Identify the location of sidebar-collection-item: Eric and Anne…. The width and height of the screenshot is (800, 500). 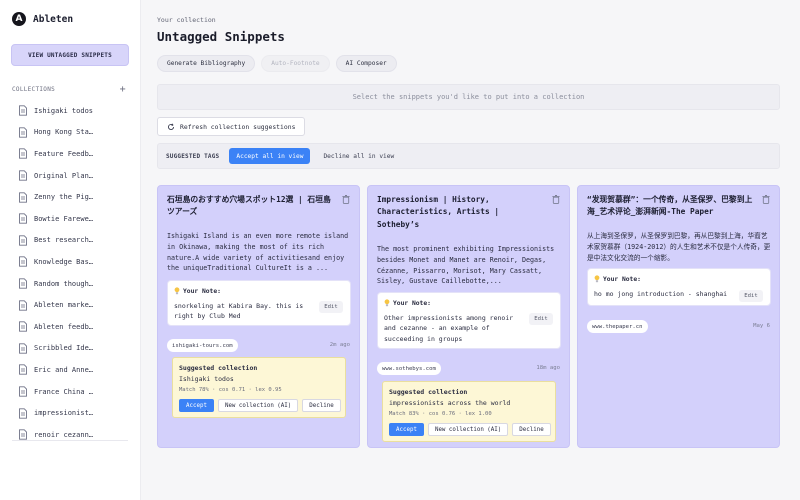
(70, 370).